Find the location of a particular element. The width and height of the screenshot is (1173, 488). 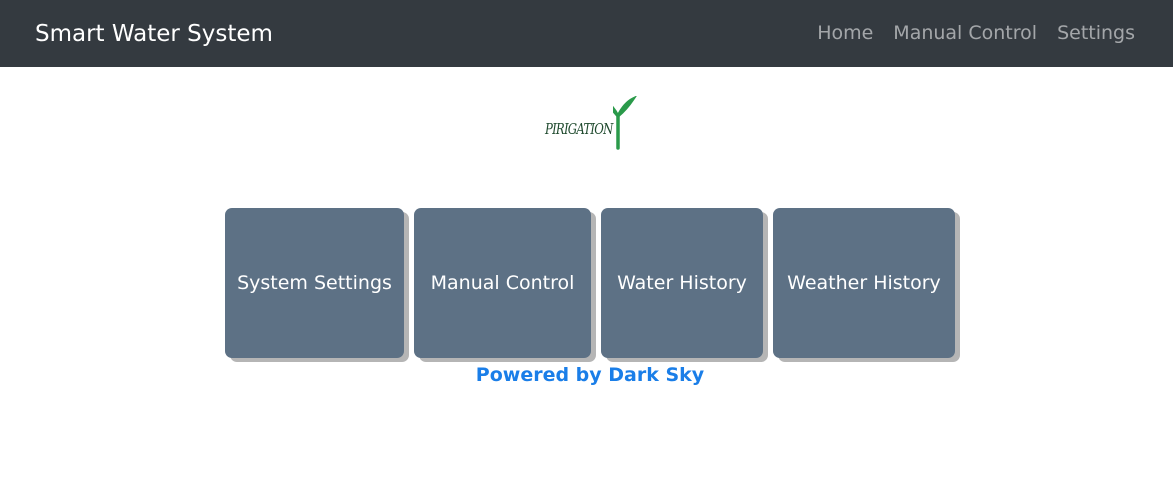

nav-link-manual-control: Manual Control is located at coordinates (965, 33).